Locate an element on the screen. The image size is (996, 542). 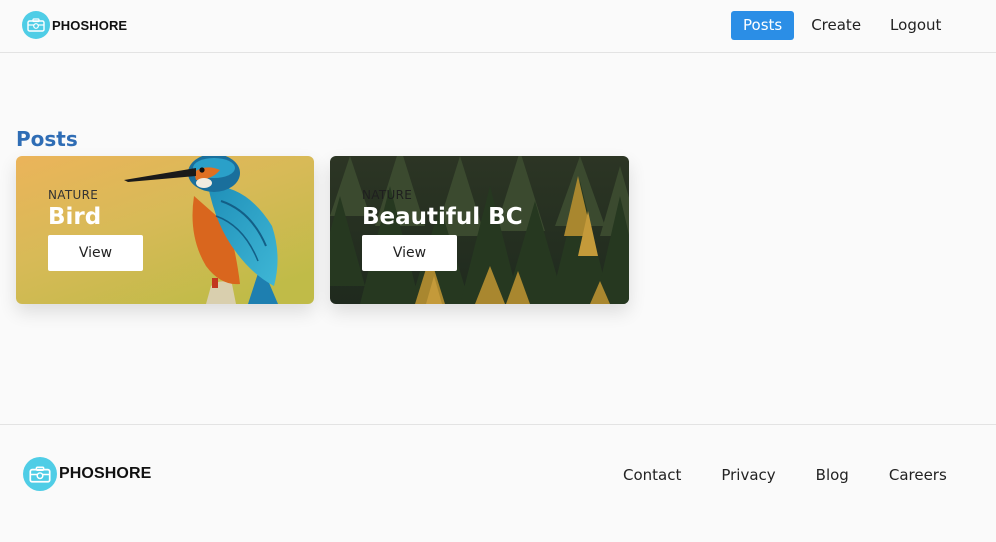
top-navbar: PHOSHORE Posts Create Logout is located at coordinates (498, 26).